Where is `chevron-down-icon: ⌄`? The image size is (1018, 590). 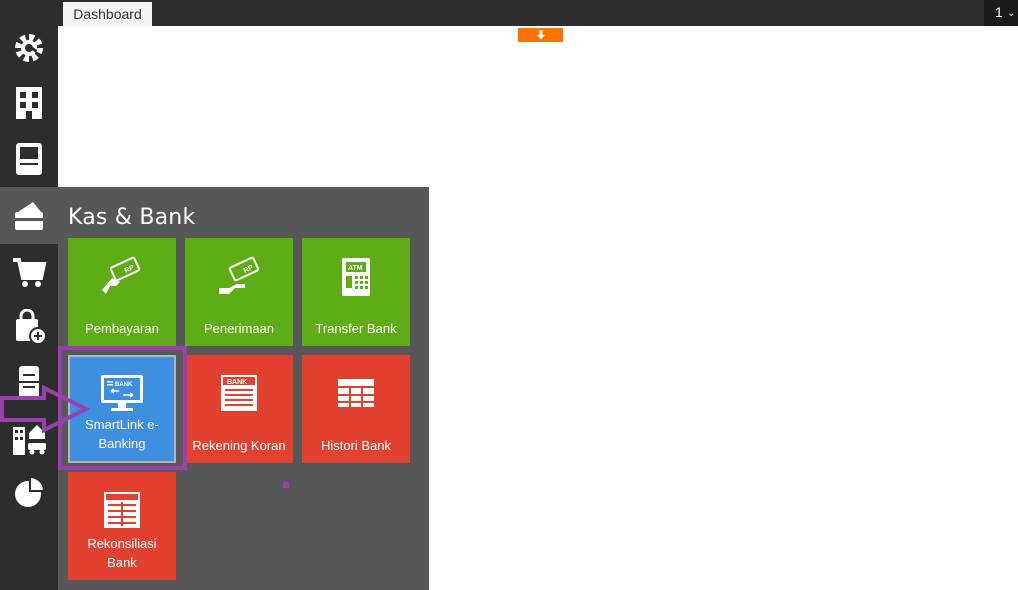
chevron-down-icon: ⌄ is located at coordinates (1011, 13).